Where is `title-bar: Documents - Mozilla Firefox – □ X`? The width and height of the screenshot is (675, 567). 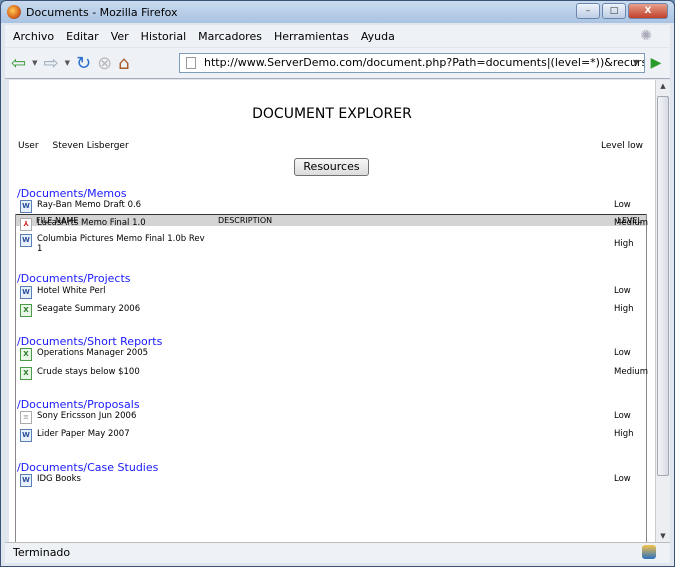
title-bar: Documents - Mozilla Firefox – □ X is located at coordinates (337, 12).